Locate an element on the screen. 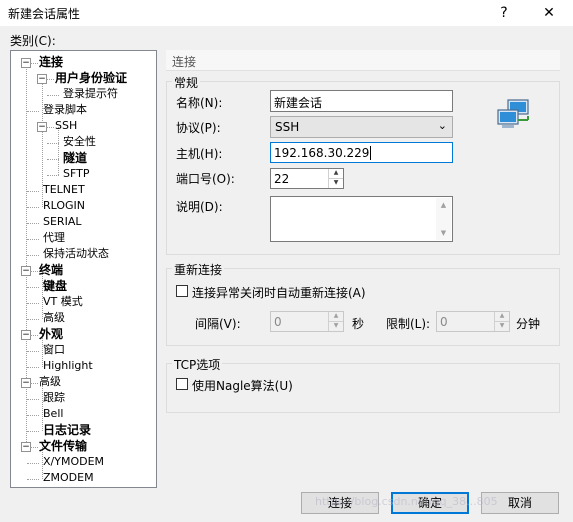 This screenshot has width=573, height=522. tree-item: RLOGIN is located at coordinates (64, 206).